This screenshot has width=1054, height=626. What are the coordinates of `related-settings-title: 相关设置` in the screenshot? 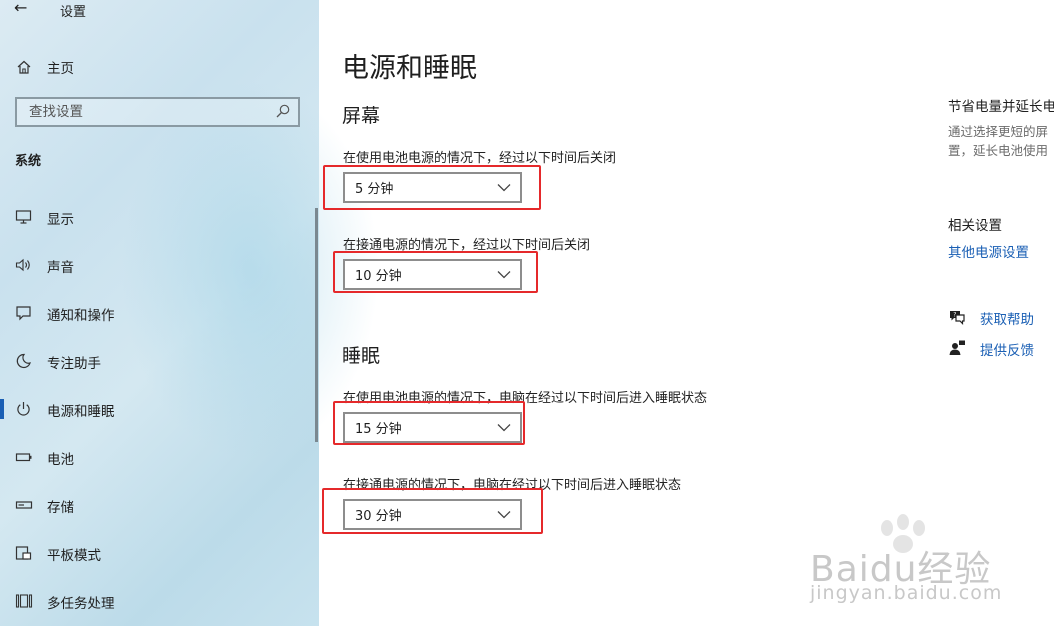 It's located at (975, 226).